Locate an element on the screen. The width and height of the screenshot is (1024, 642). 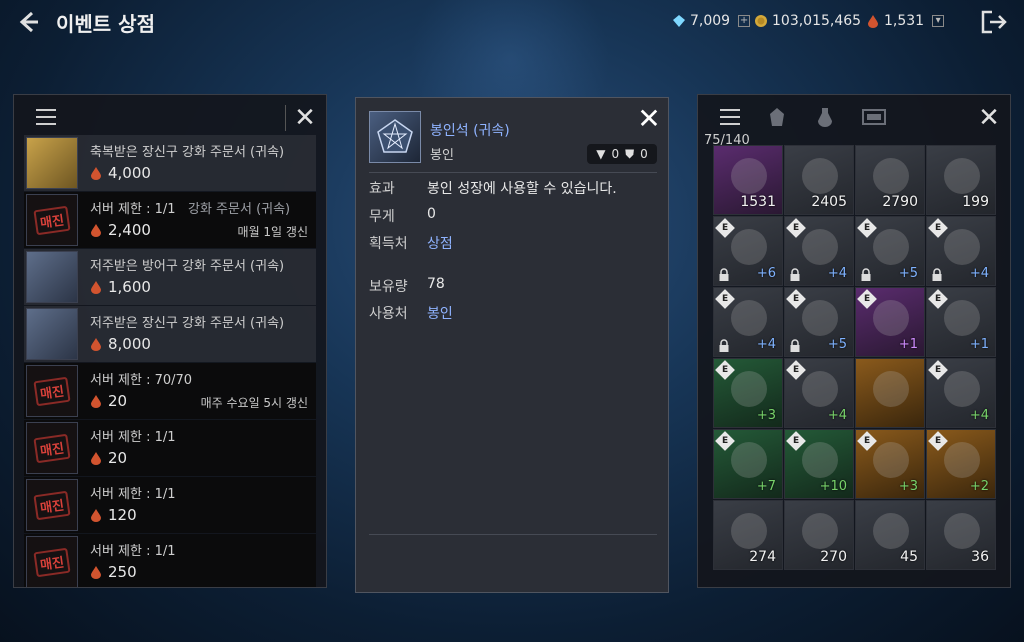
helmet-filter-icon is located at coordinates (777, 117).